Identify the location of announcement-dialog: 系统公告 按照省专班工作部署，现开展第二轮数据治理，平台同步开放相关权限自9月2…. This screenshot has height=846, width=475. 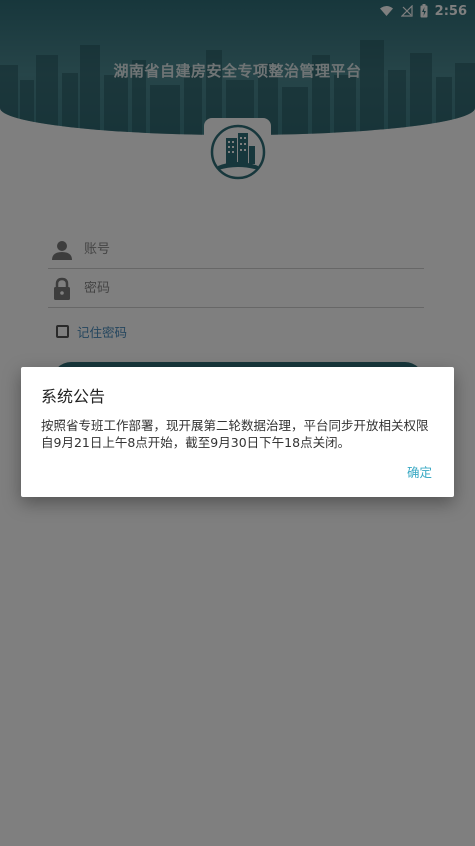
(237, 432).